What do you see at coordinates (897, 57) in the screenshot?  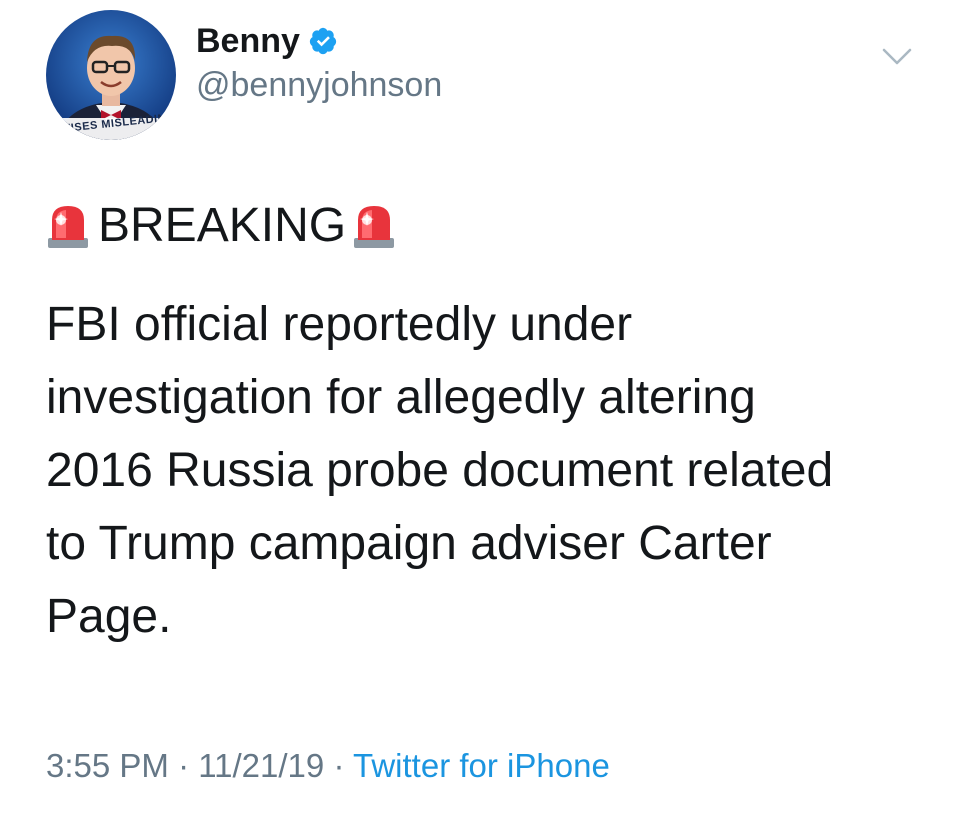 I see `chevron-down-icon` at bounding box center [897, 57].